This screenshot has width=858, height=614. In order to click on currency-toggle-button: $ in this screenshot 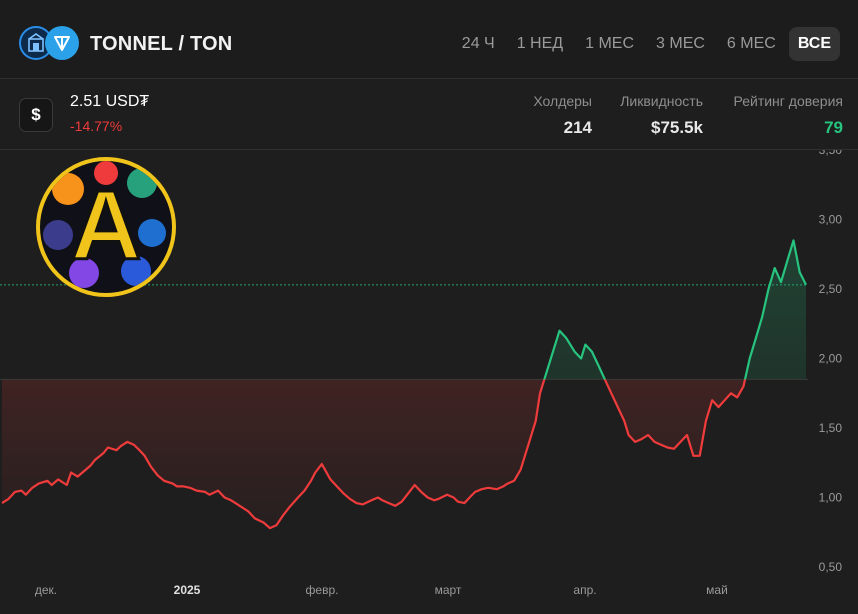, I will do `click(36, 115)`.